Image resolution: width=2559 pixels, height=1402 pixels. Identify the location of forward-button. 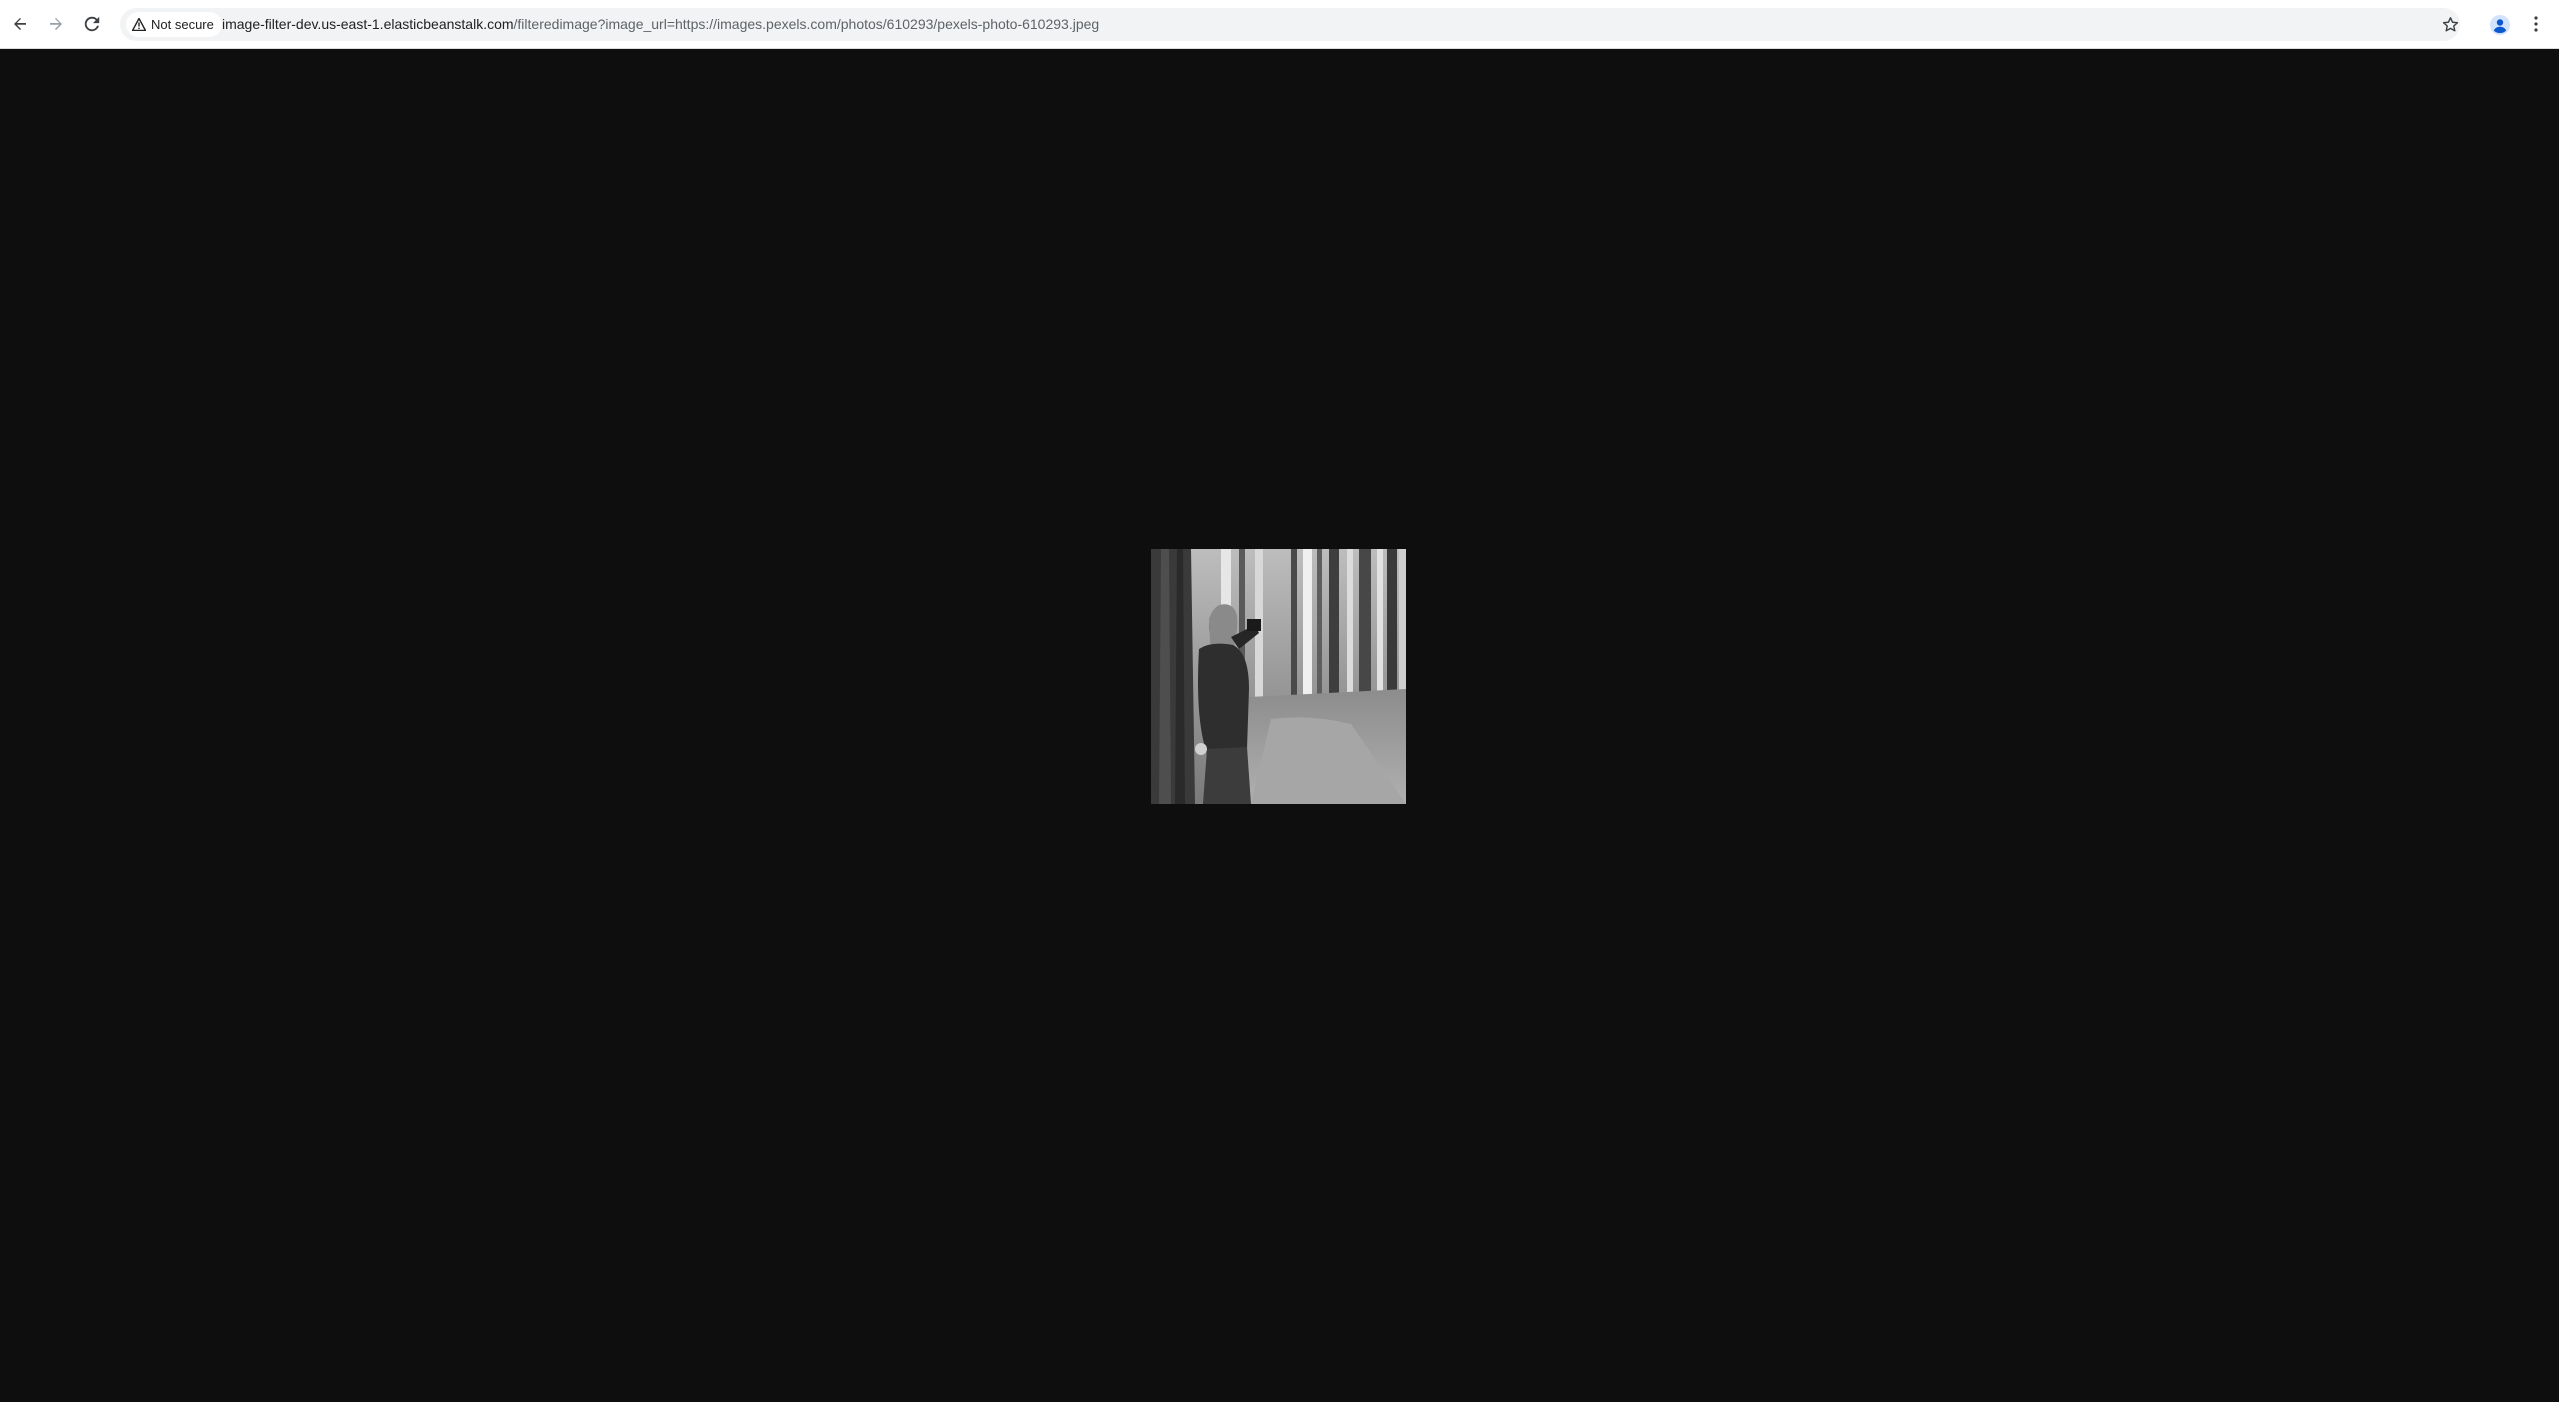
(56, 24).